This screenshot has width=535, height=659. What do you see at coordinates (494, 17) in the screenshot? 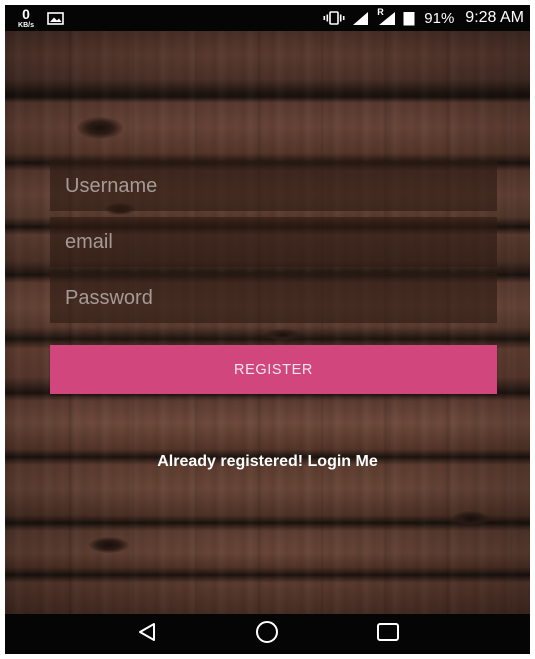
I see `clock: 9:28 AM` at bounding box center [494, 17].